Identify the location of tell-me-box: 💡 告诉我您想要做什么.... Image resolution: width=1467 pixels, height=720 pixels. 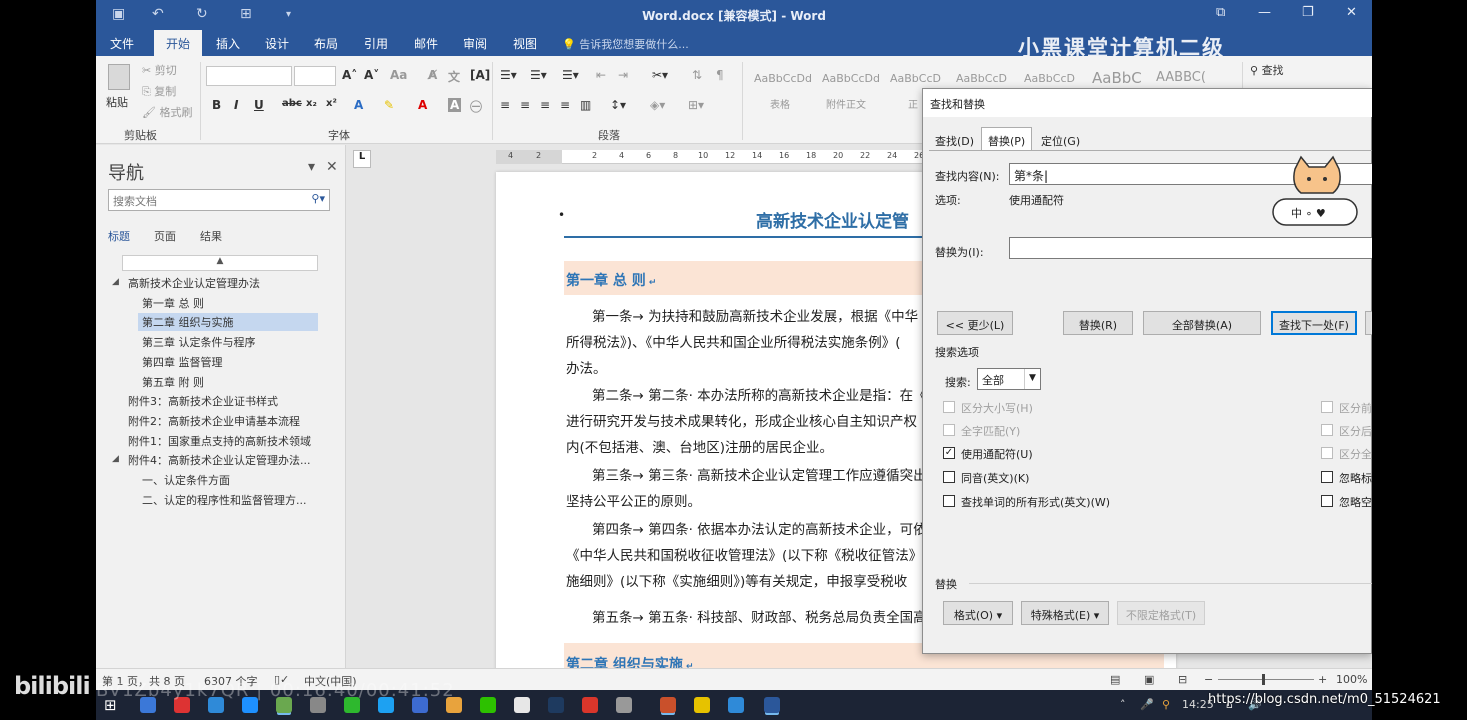
(625, 44).